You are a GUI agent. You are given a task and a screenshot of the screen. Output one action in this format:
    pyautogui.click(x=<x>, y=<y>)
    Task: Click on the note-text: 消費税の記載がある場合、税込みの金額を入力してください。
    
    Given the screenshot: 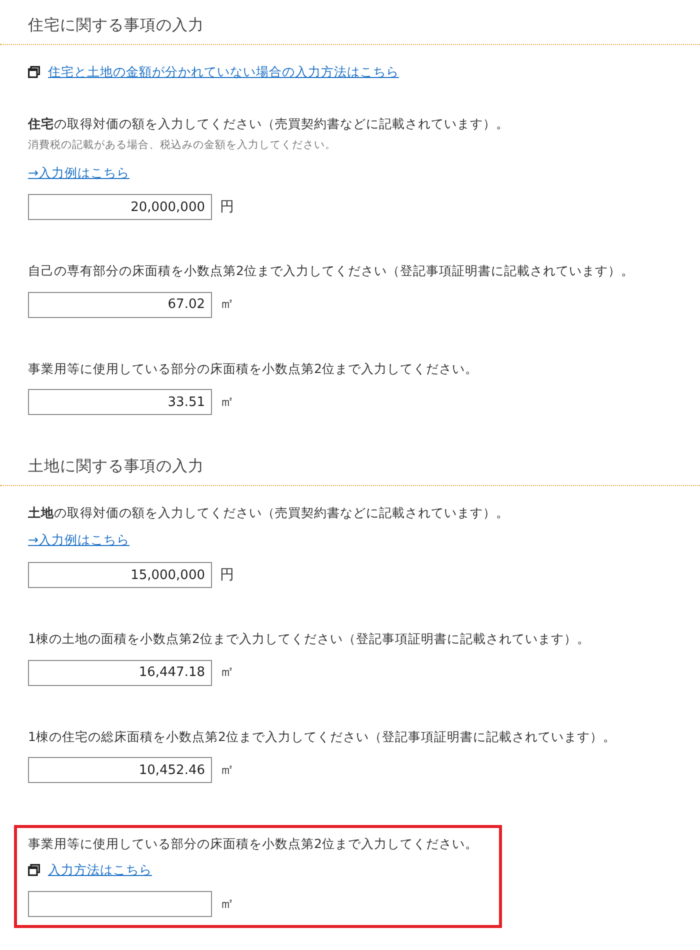 What is the action you would take?
    pyautogui.click(x=182, y=145)
    